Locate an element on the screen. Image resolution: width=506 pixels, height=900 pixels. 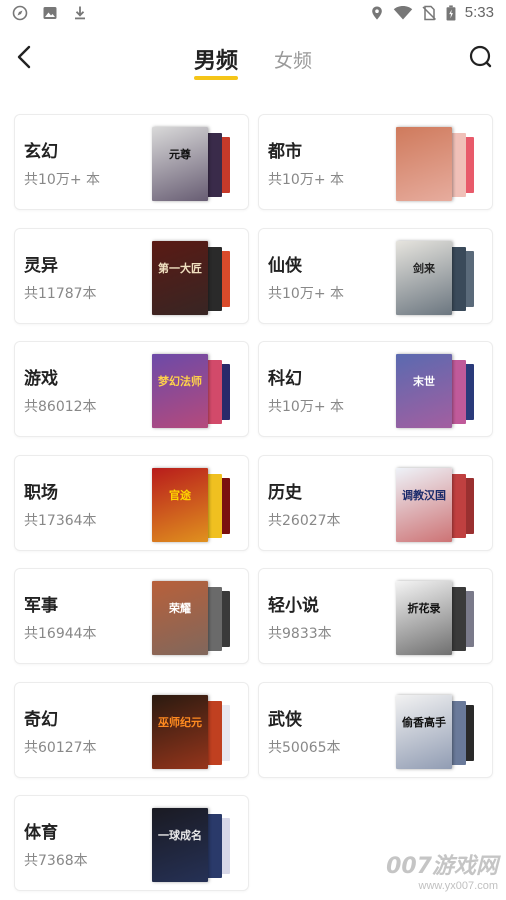
category-count: 共7368本 is located at coordinates (56, 861).